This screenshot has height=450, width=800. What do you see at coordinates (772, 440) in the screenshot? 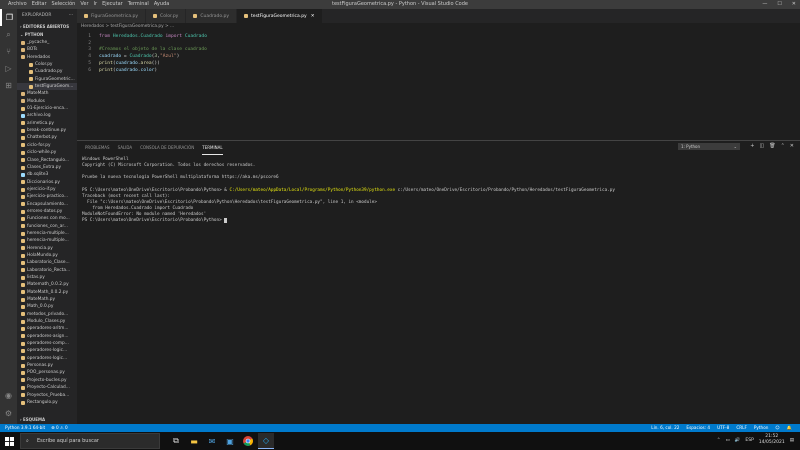
I see `clock: 21:52 14/05/2021` at bounding box center [772, 440].